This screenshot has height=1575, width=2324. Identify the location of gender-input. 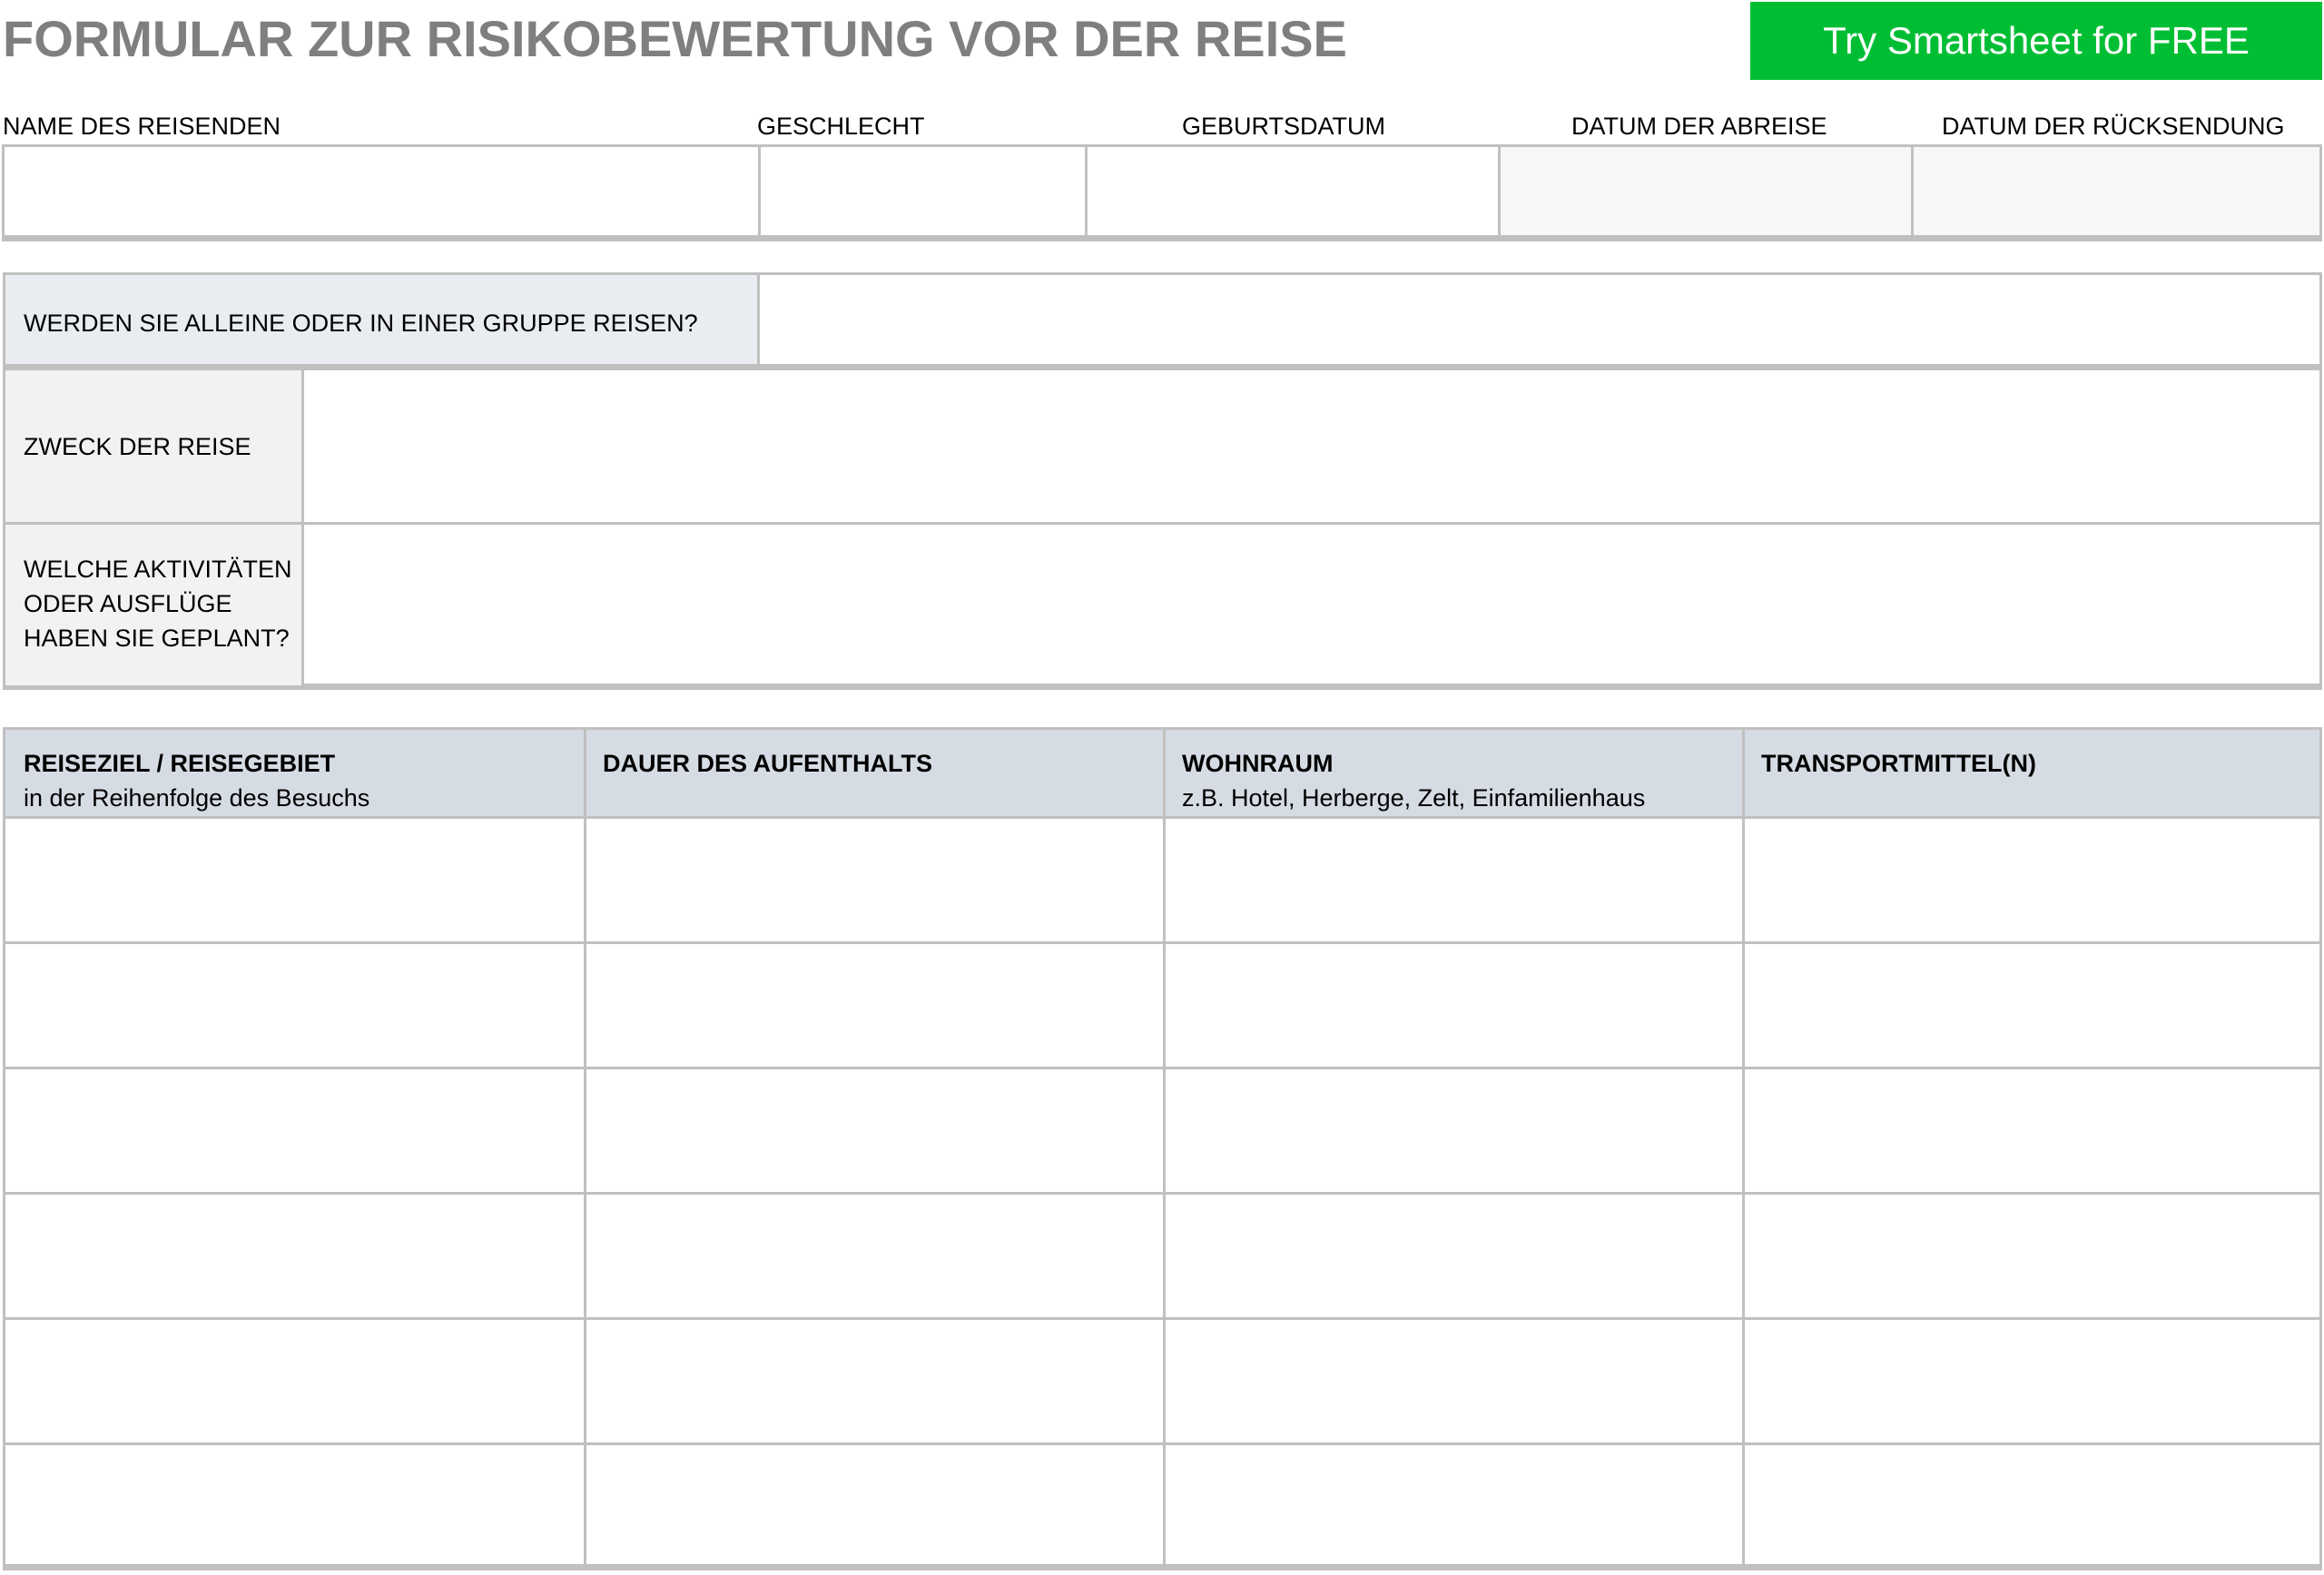
(923, 191).